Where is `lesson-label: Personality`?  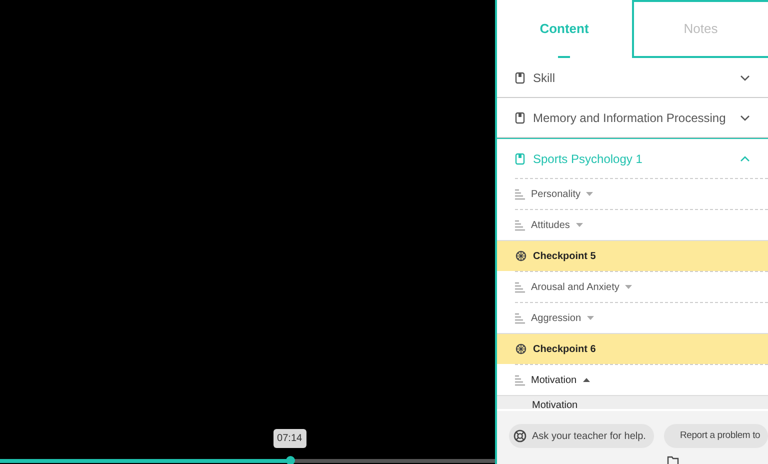
lesson-label: Personality is located at coordinates (555, 195).